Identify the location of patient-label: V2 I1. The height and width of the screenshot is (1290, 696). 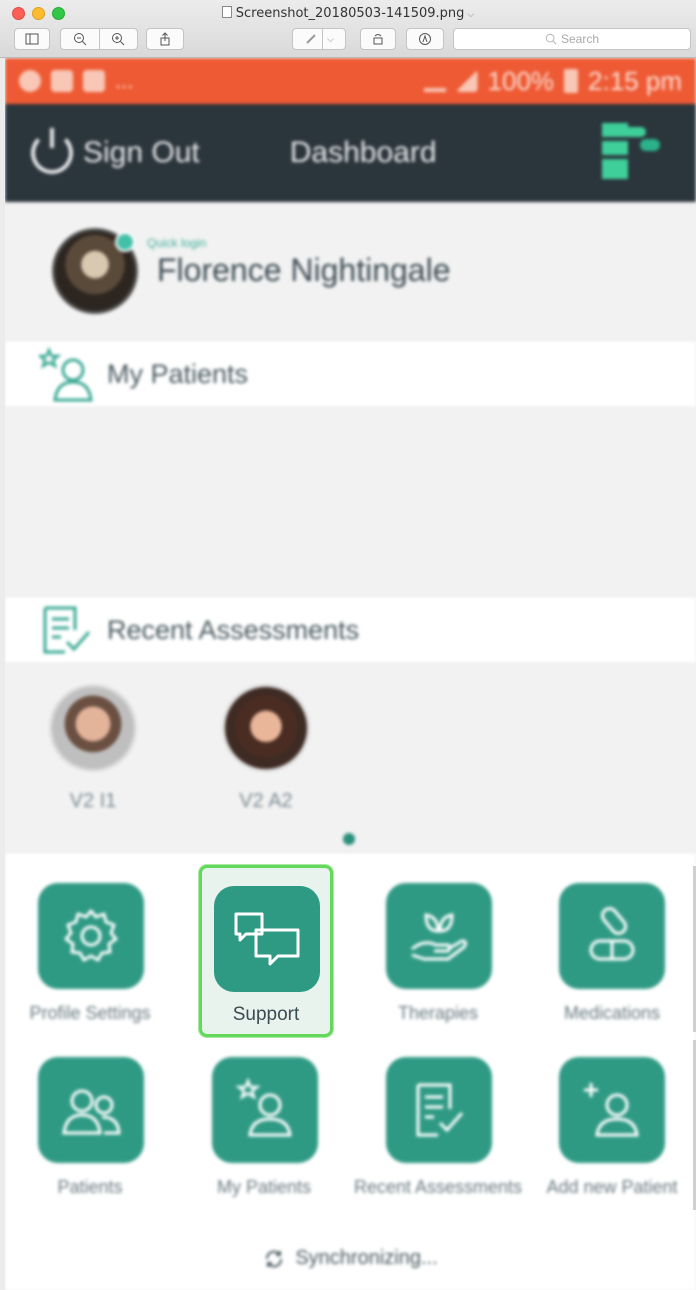
(93, 801).